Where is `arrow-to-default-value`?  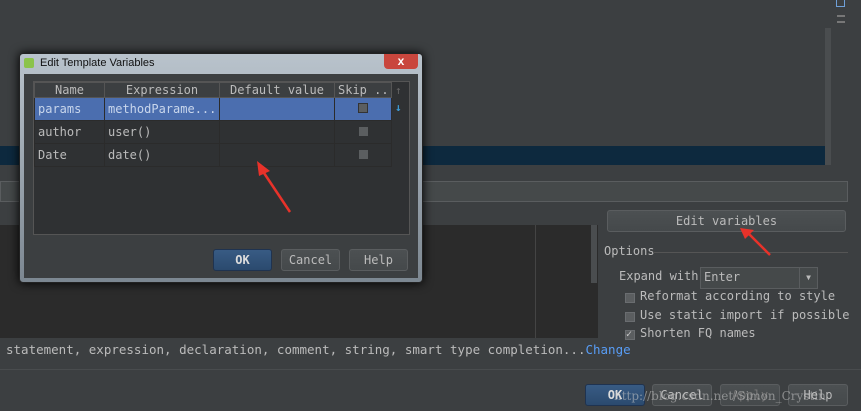
arrow-to-default-value is located at coordinates (274, 187).